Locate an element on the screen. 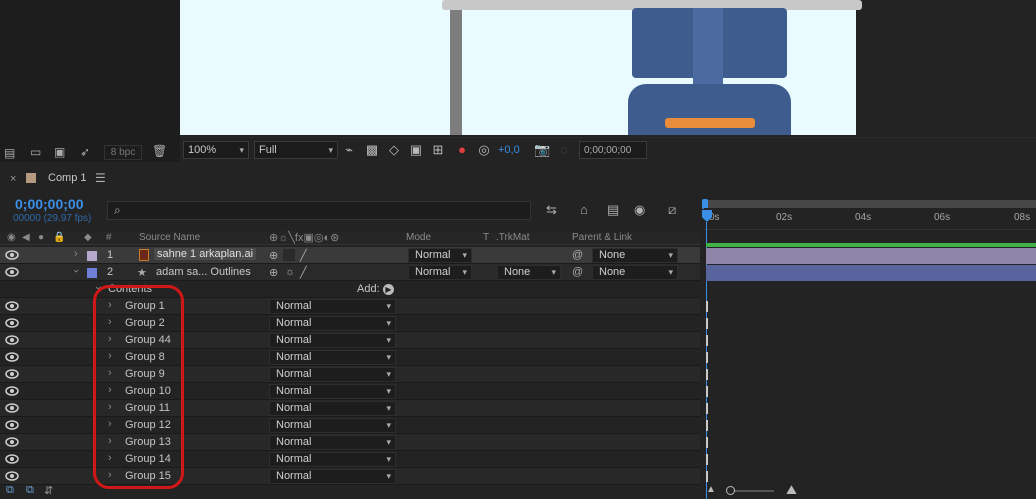 The width and height of the screenshot is (1036, 499). current-time: 0;00;00;00 is located at coordinates (49, 204).